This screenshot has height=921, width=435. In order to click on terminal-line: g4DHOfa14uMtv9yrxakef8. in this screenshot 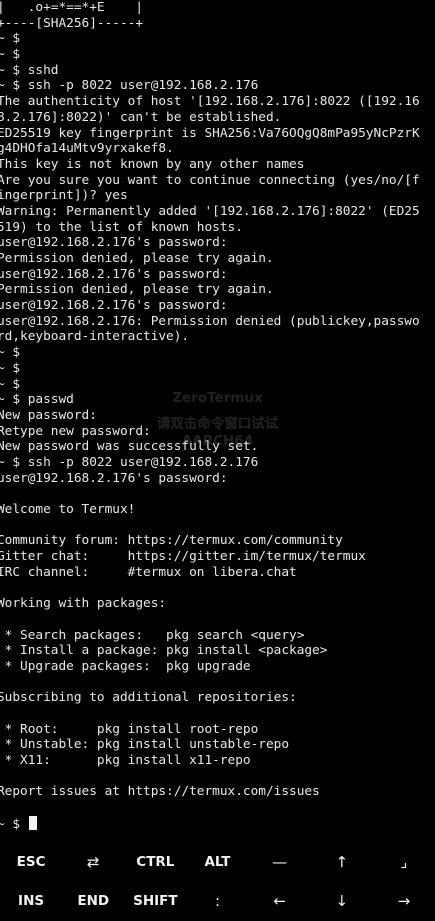, I will do `click(87, 149)`.